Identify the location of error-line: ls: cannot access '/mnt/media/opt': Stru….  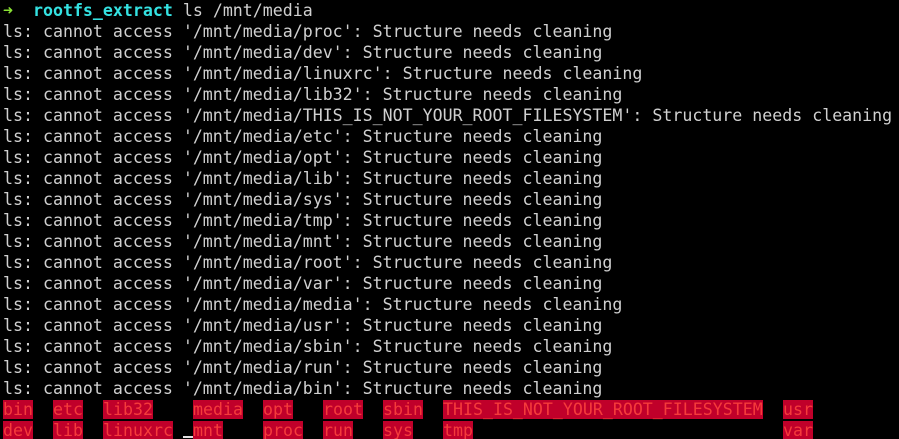
(303, 157).